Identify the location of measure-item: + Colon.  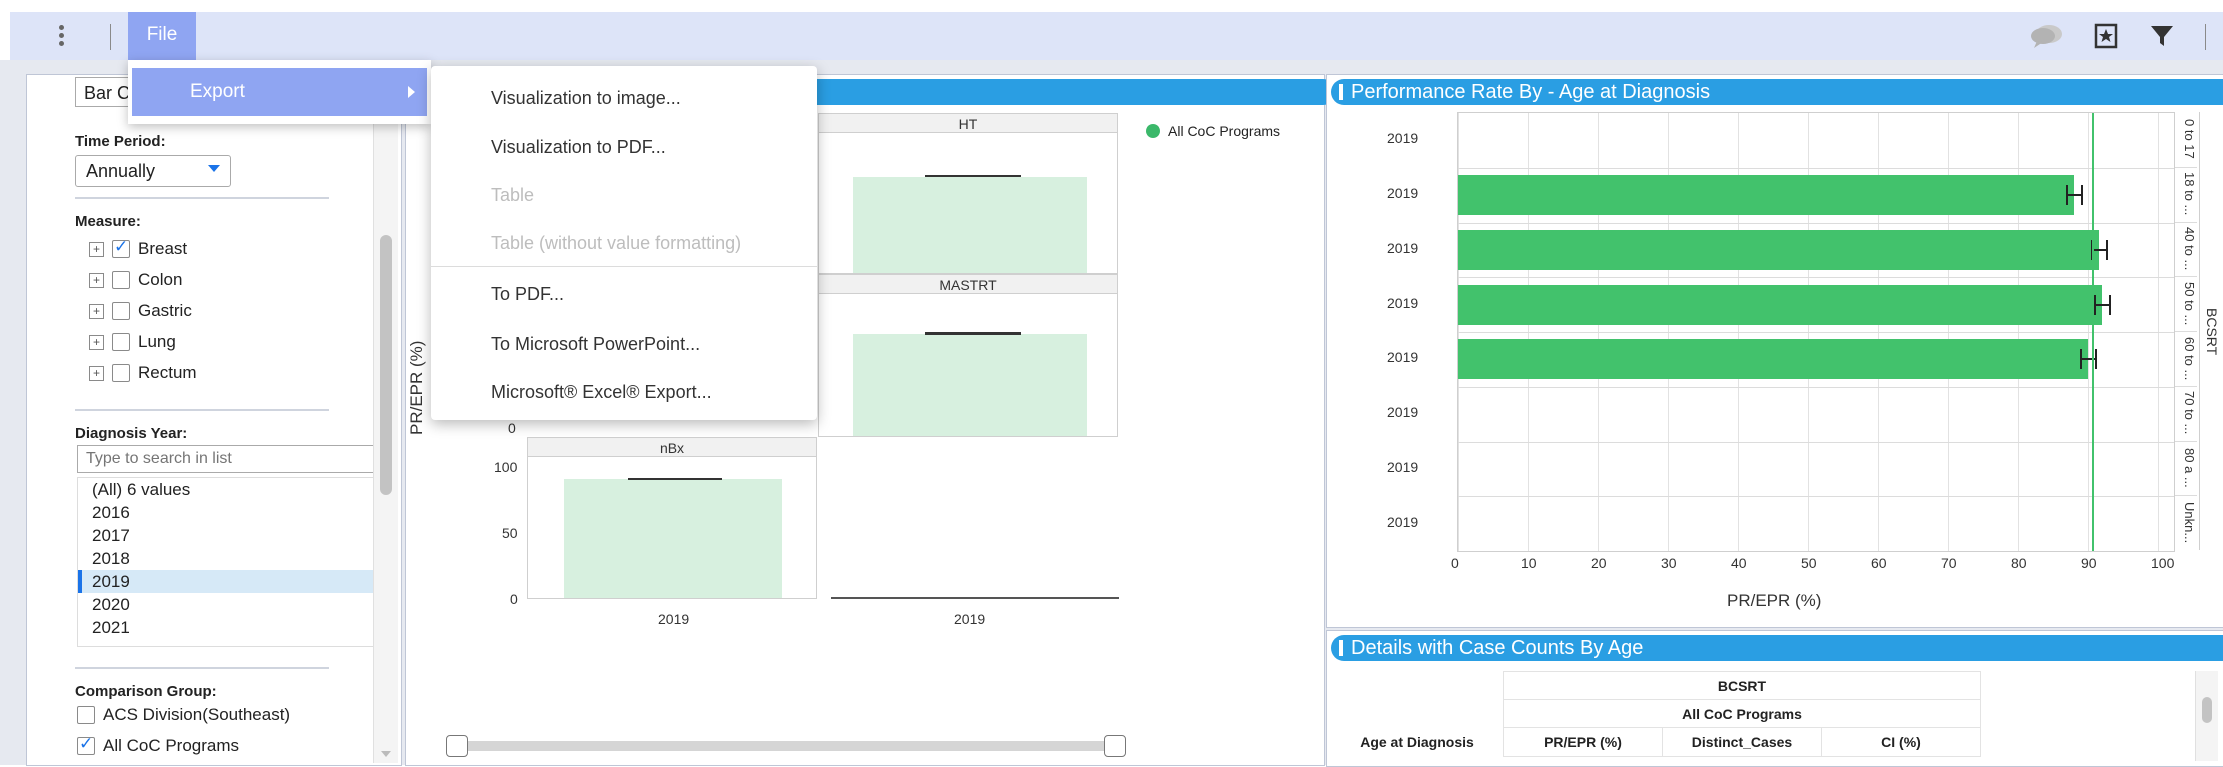
(143, 280).